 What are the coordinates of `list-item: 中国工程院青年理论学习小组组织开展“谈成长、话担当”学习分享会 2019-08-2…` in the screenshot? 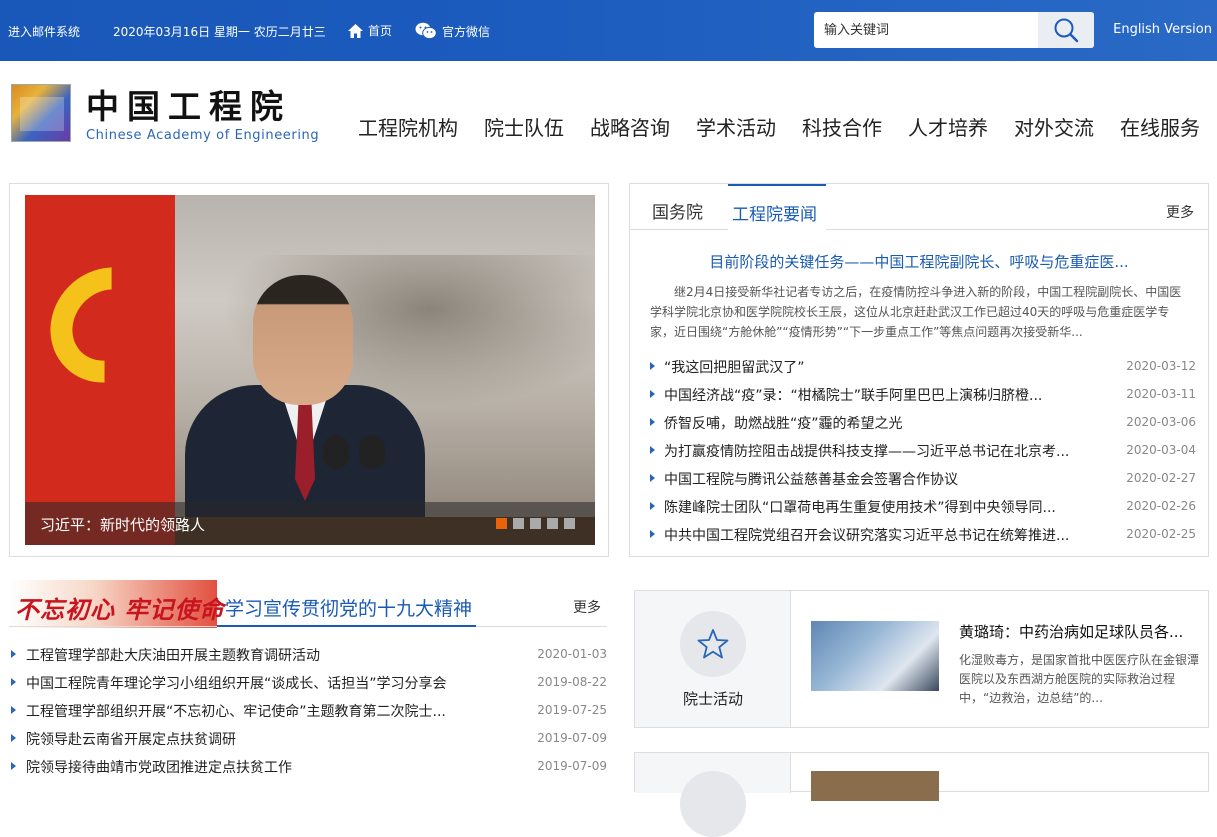 It's located at (308, 684).